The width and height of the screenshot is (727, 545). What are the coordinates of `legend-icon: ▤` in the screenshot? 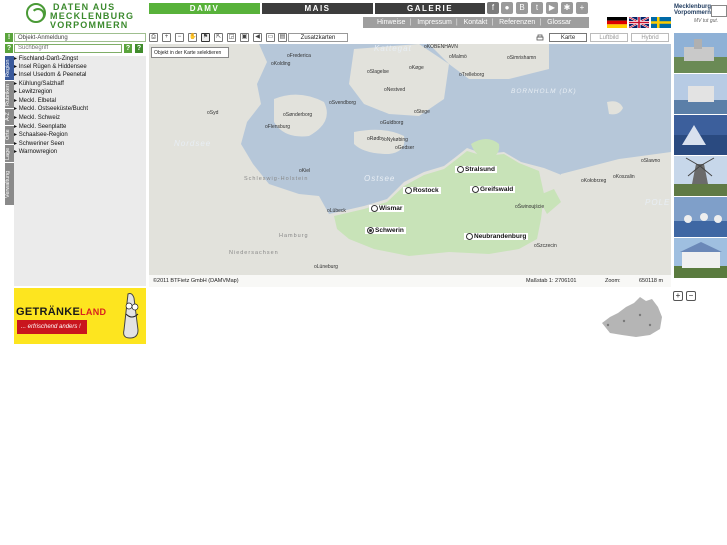 It's located at (282, 37).